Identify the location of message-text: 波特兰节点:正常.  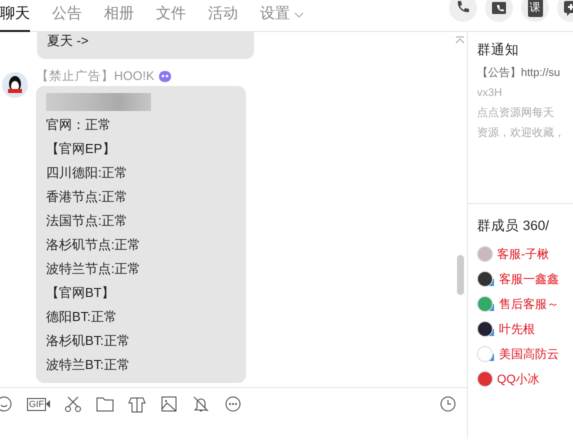
(94, 269).